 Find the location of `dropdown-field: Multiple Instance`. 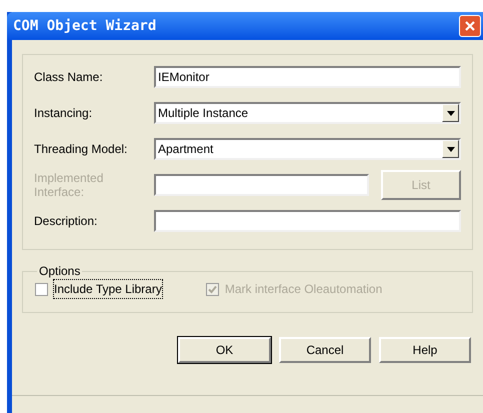

dropdown-field: Multiple Instance is located at coordinates (307, 113).